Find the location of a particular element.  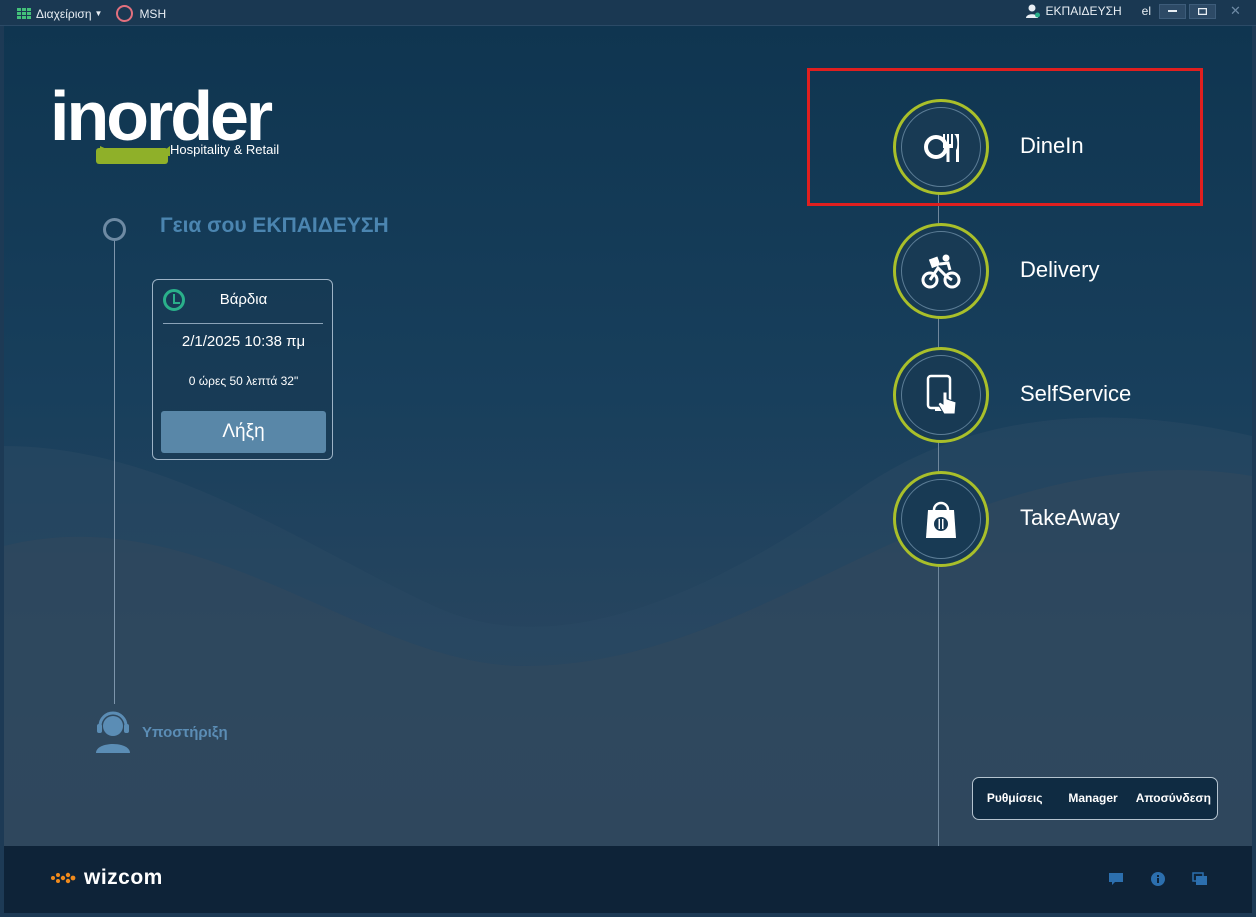

title-bar-right: ΕΚΠΑΙΔΕΥΣΗ el ✕ is located at coordinates (1140, 11).